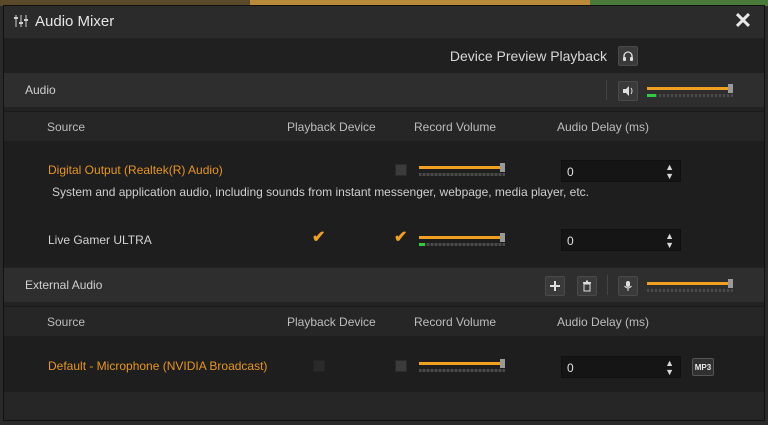 The image size is (768, 425). I want to click on microphone-icon, so click(628, 286).